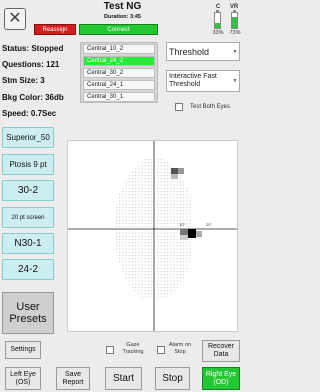  I want to click on settings-button: Settings, so click(23, 350).